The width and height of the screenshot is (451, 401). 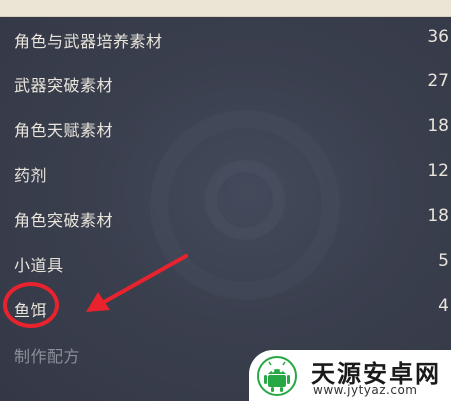 What do you see at coordinates (137, 283) in the screenshot?
I see `pointer-arrow-annotation` at bounding box center [137, 283].